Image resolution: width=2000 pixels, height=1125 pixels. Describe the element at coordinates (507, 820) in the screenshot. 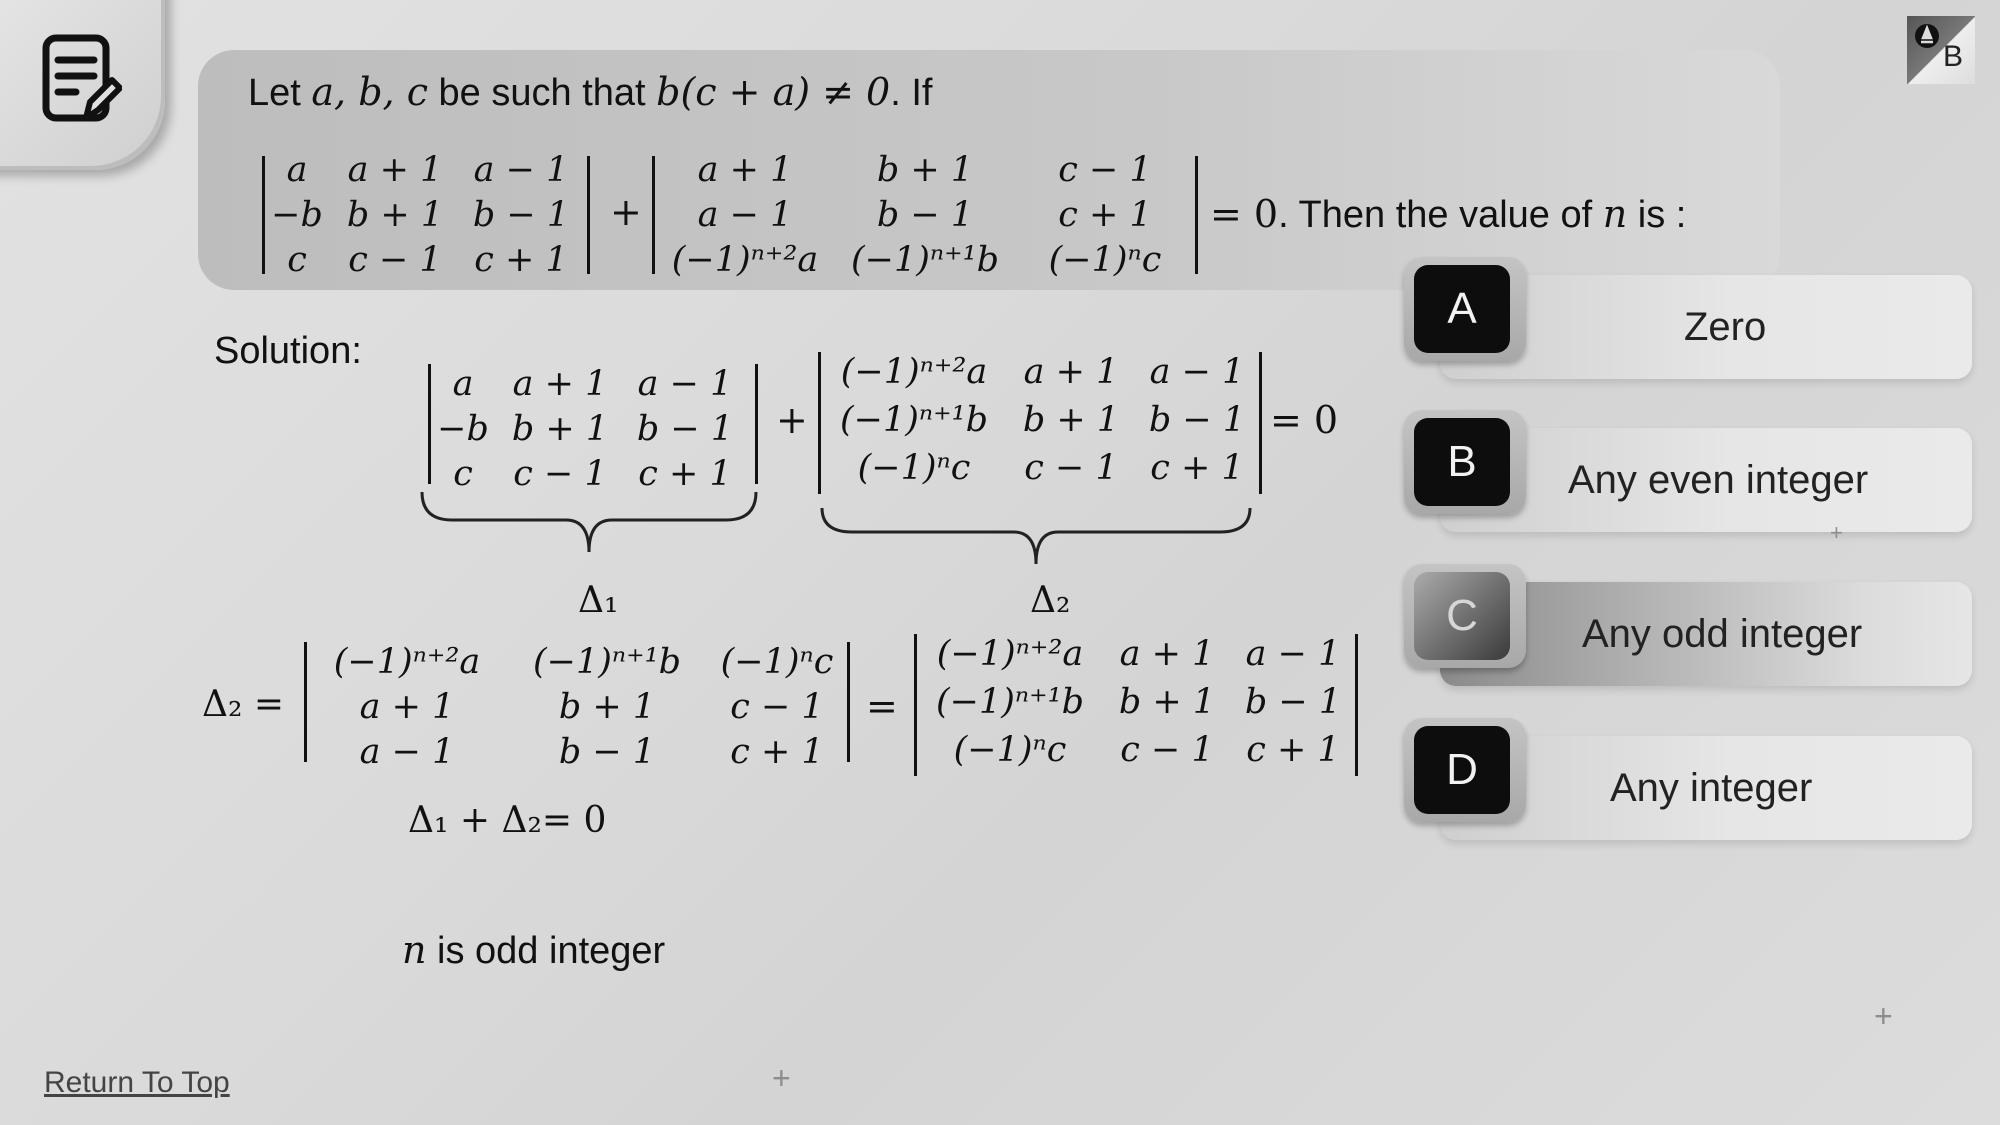

I see `delta-sum-equation: Δ₁ + Δ₂= 0` at that location.